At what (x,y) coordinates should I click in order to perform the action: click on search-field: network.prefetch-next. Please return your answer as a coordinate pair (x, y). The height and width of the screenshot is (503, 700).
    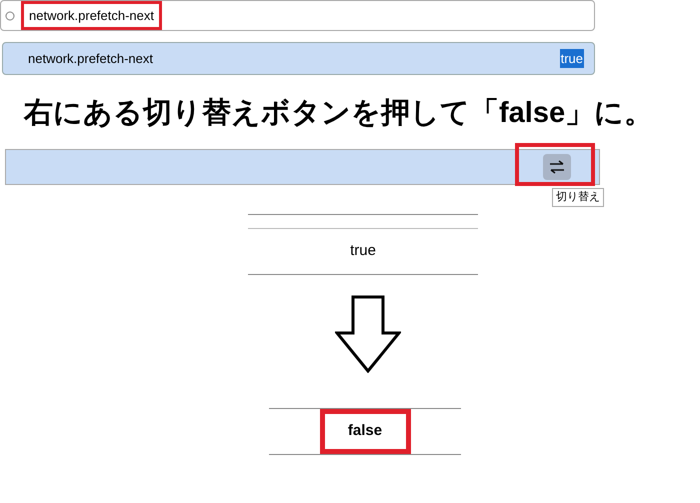
    Looking at the image, I should click on (297, 15).